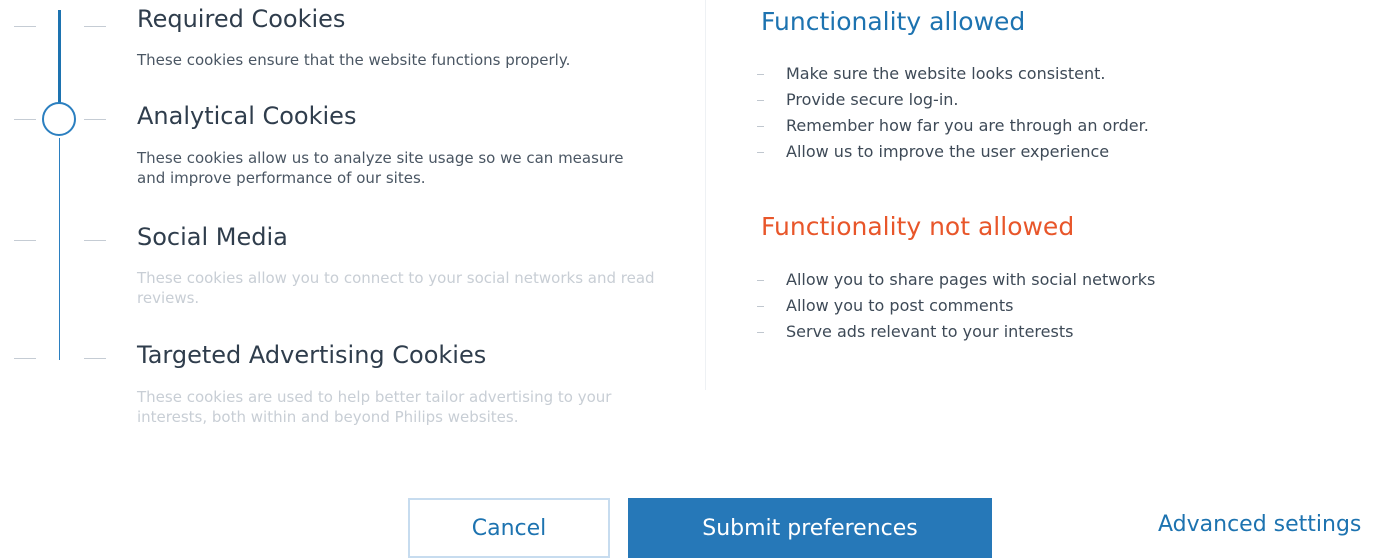 This screenshot has height=558, width=1389. What do you see at coordinates (241, 19) in the screenshot?
I see `level-title: Required Cookies` at bounding box center [241, 19].